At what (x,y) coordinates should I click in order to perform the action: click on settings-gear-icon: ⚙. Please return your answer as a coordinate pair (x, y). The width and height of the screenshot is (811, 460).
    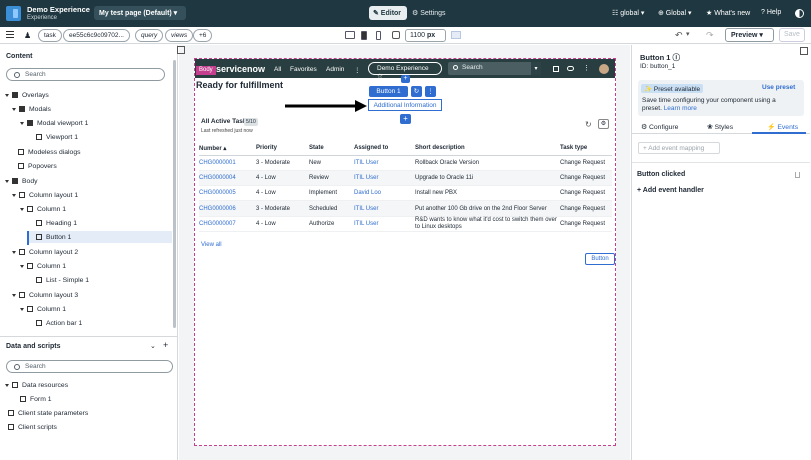
    Looking at the image, I should click on (603, 124).